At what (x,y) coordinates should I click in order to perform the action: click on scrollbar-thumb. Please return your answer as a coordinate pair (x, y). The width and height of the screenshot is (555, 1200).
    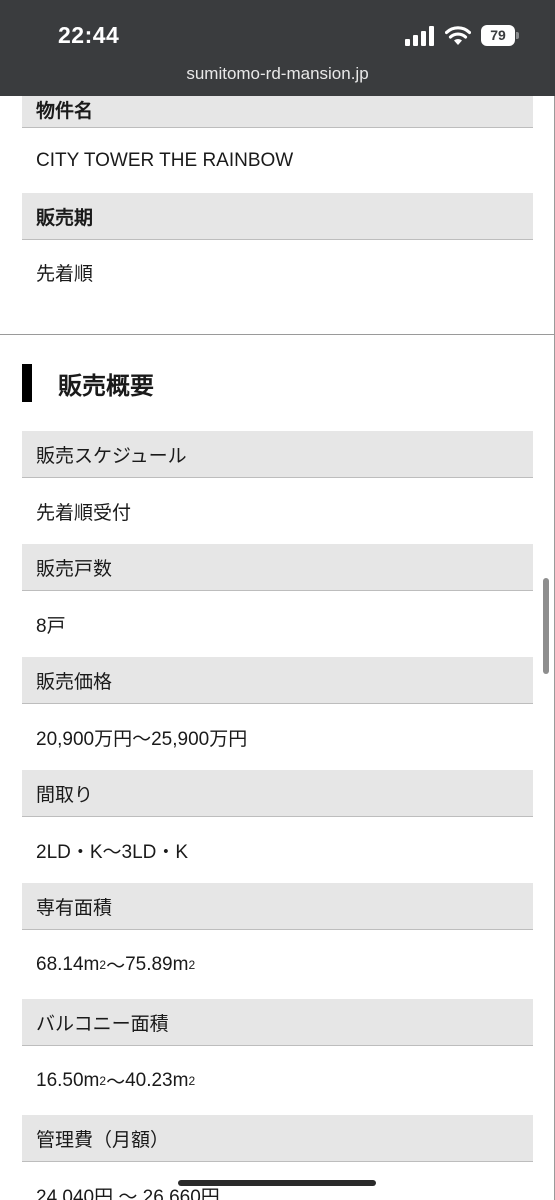
    Looking at the image, I should click on (546, 626).